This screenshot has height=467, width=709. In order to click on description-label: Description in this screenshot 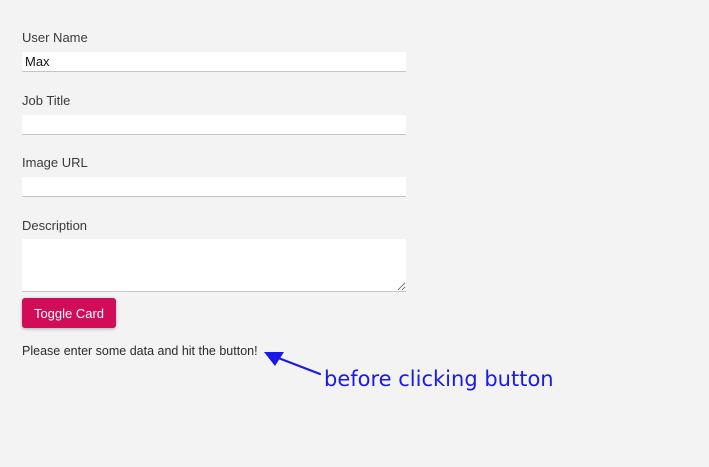, I will do `click(55, 225)`.